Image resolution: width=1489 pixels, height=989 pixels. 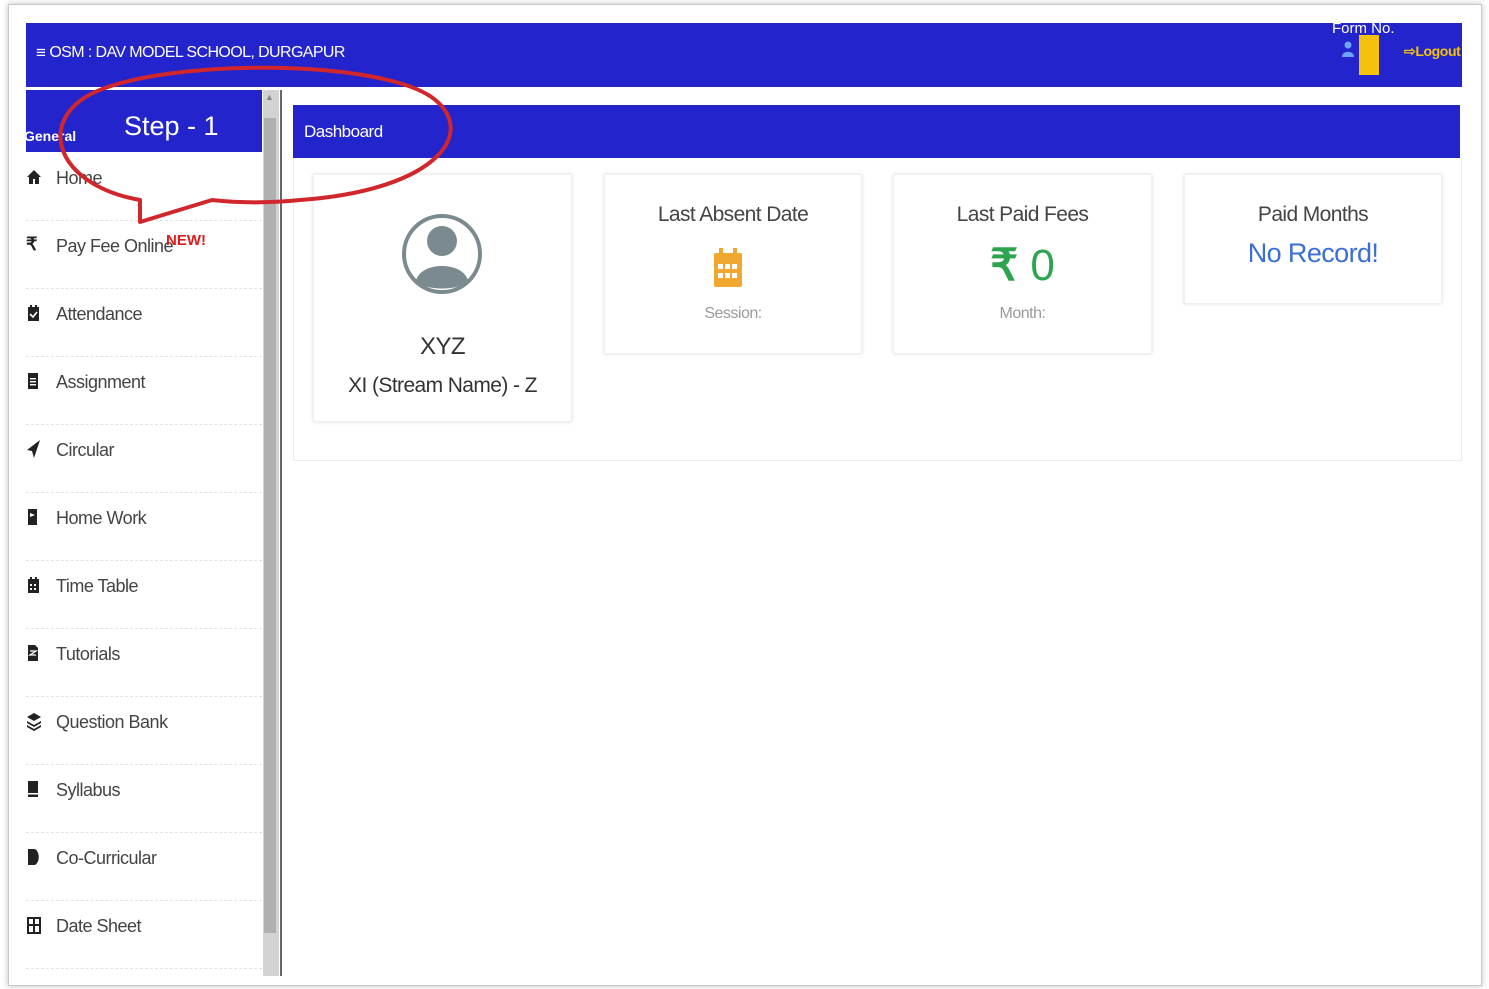 I want to click on sidebar-item-label: Time Table, so click(x=97, y=586).